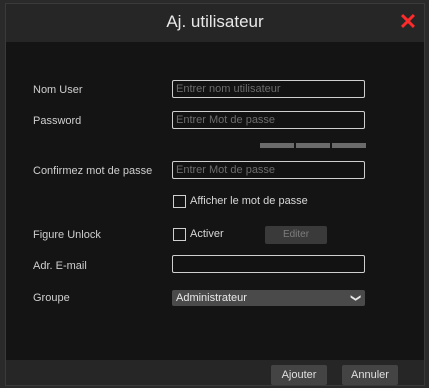  Describe the element at coordinates (207, 234) in the screenshot. I see `activate-label: Activer` at that location.